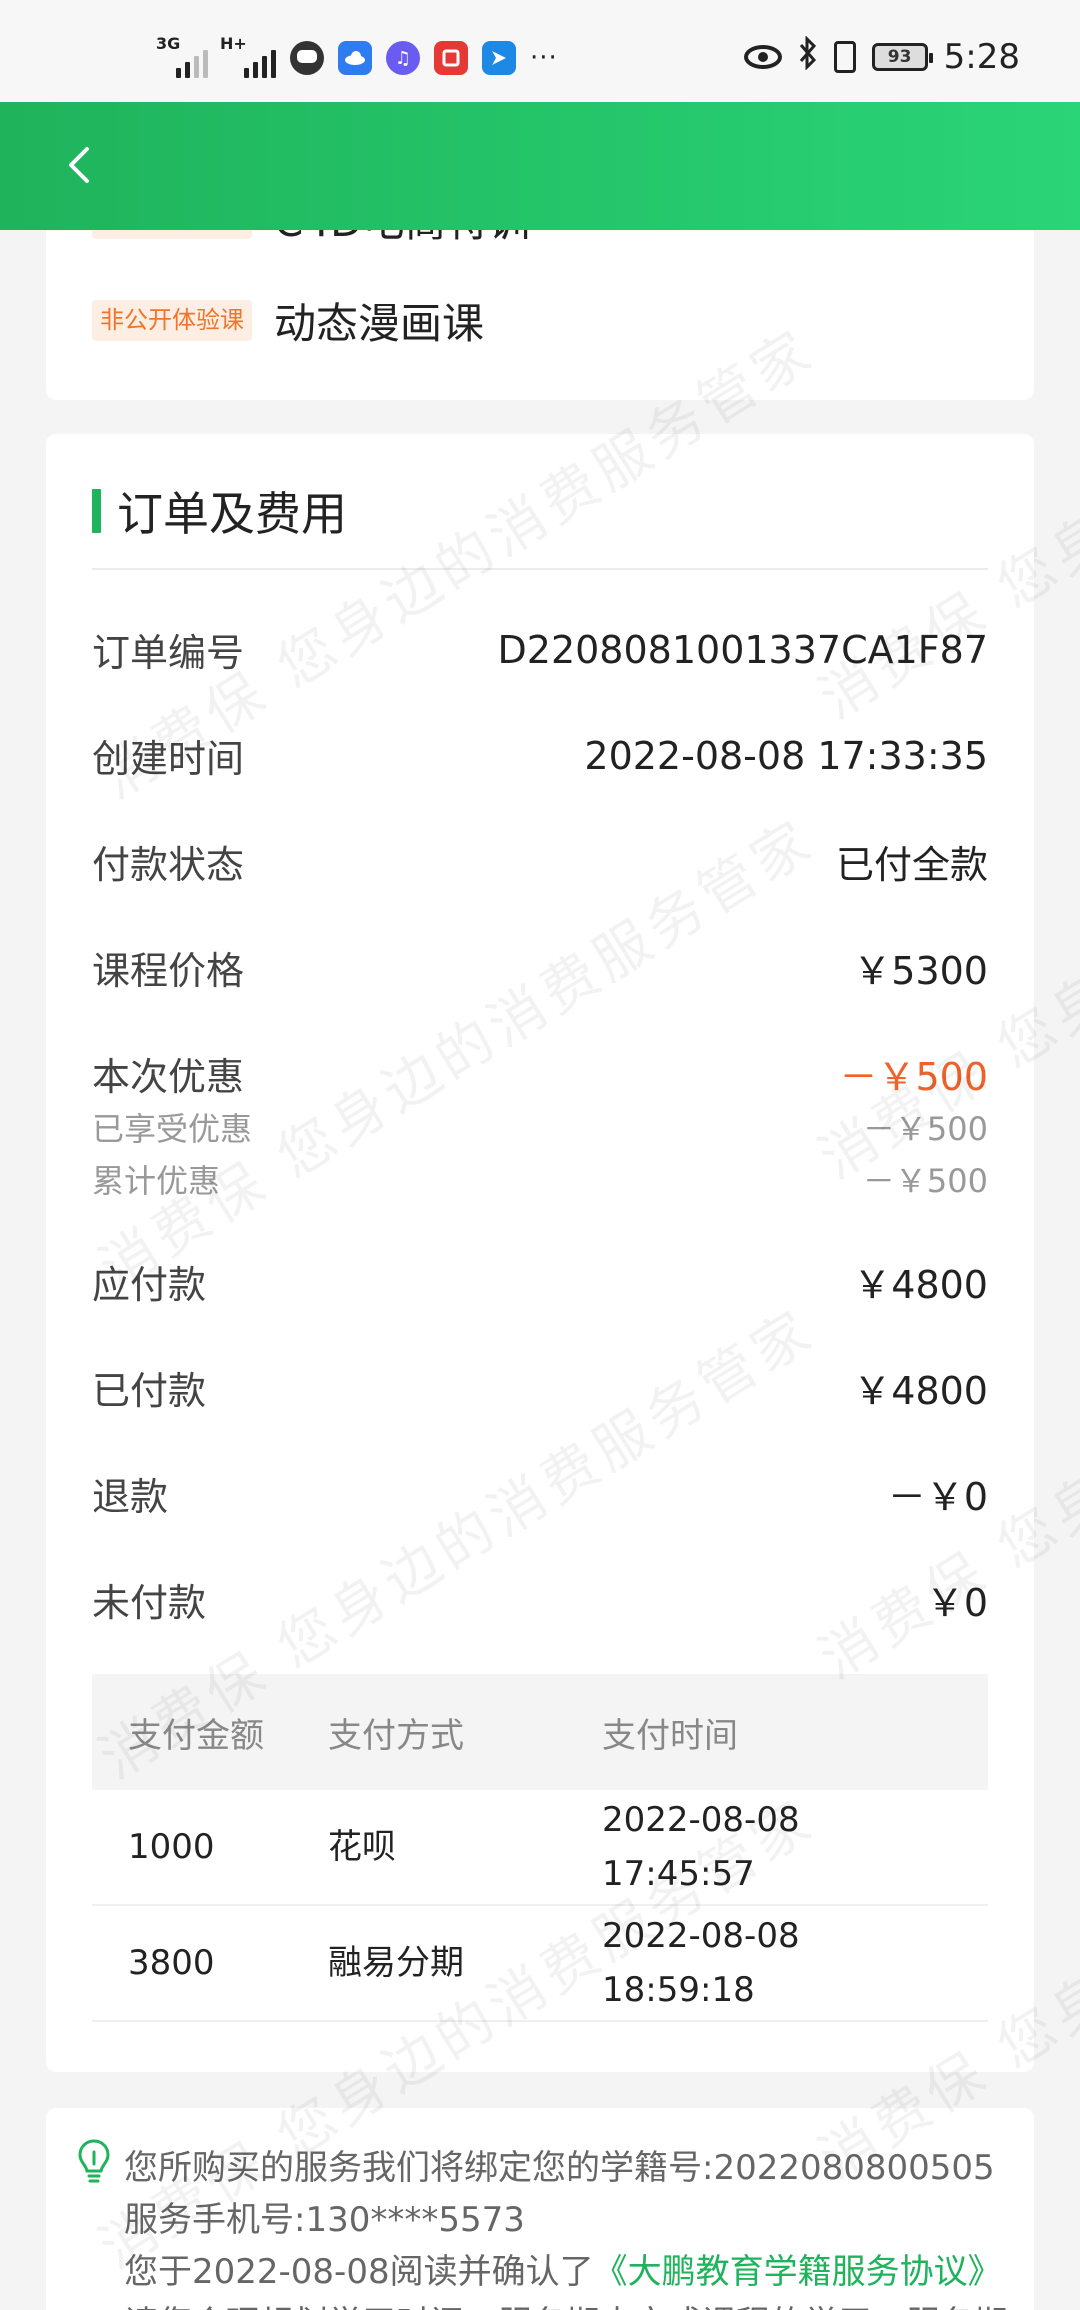 The image size is (1080, 2310). What do you see at coordinates (324, 2220) in the screenshot?
I see `service-phone-text: 服务手机号:130****5573` at bounding box center [324, 2220].